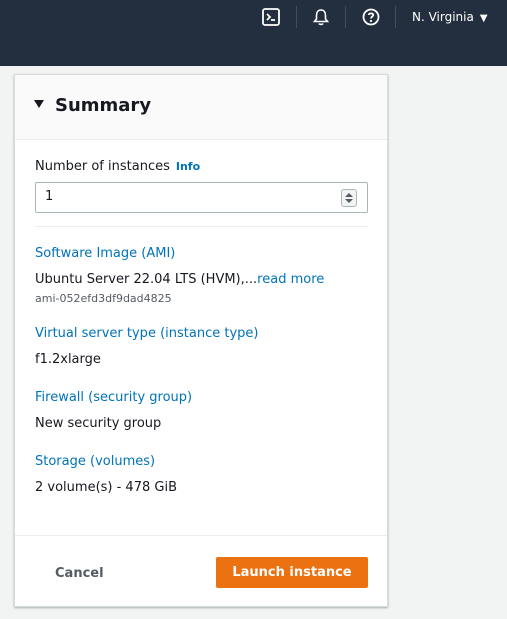 The width and height of the screenshot is (507, 619). Describe the element at coordinates (321, 17) in the screenshot. I see `bell-icon` at that location.